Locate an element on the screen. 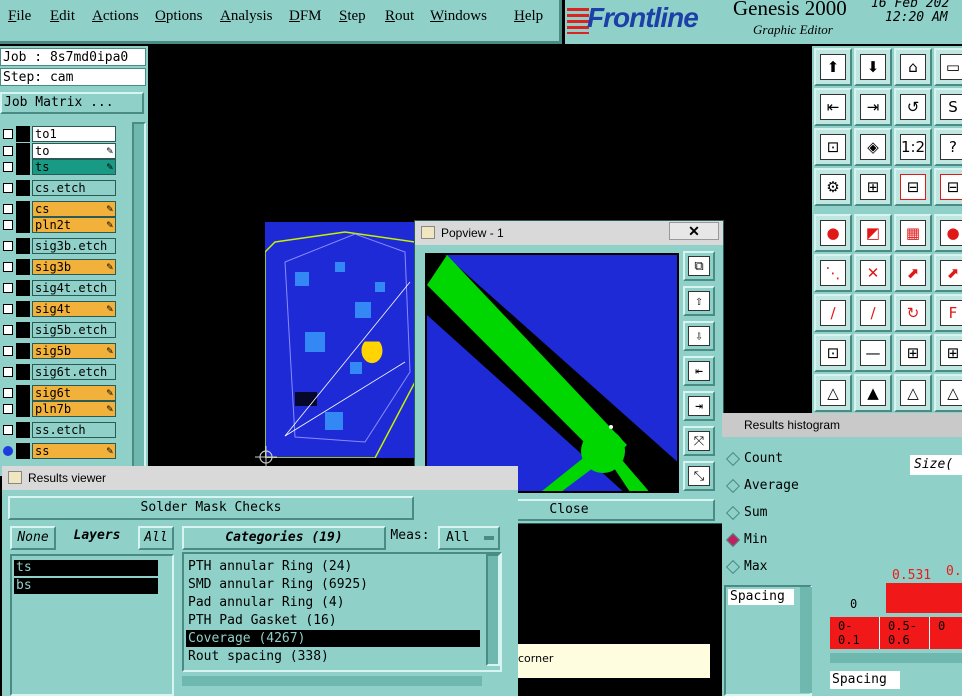 This screenshot has width=962, height=696. popview-zoom-icon: ⤧ is located at coordinates (699, 441).